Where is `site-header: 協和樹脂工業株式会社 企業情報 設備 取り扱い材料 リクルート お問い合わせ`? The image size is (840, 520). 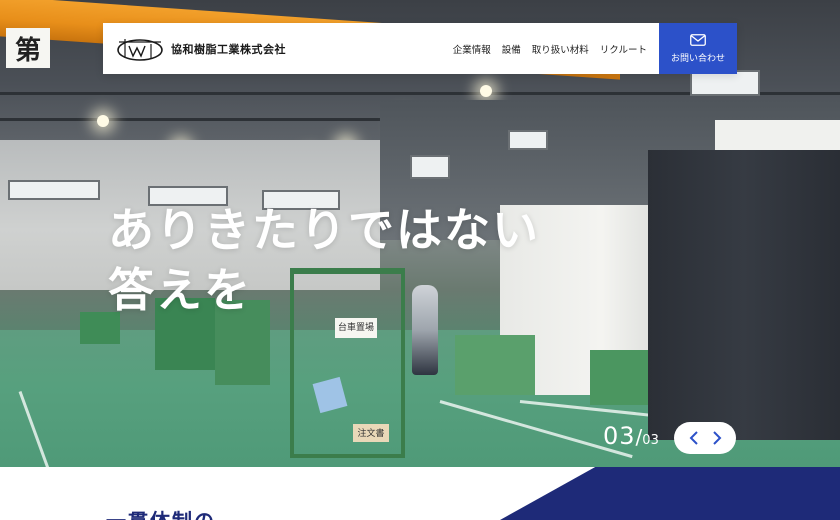
site-header: 協和樹脂工業株式会社 企業情報 設備 取り扱い材料 リクルート お問い合わせ is located at coordinates (420, 48).